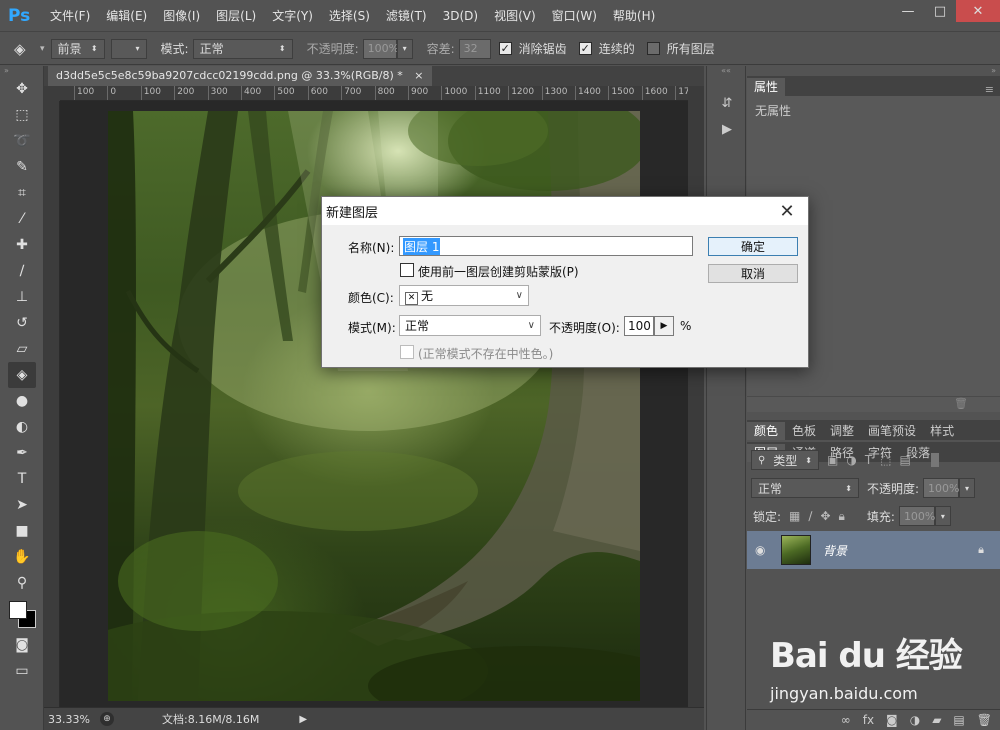 This screenshot has width=1000, height=730. What do you see at coordinates (22, 193) in the screenshot?
I see `crop-tool-icon: ⌗` at bounding box center [22, 193].